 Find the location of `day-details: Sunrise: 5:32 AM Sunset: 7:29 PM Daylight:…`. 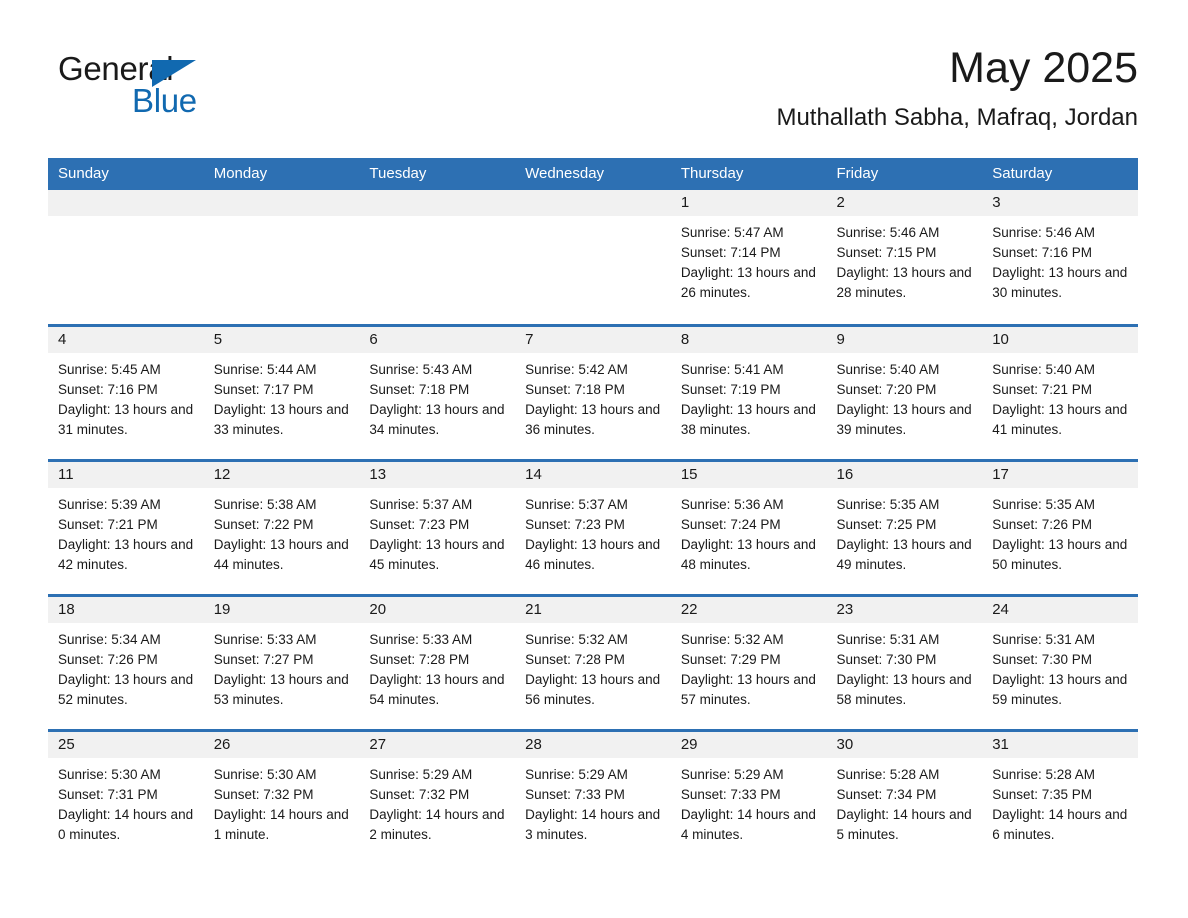

day-details: Sunrise: 5:32 AM Sunset: 7:29 PM Daylight:… is located at coordinates (749, 666).